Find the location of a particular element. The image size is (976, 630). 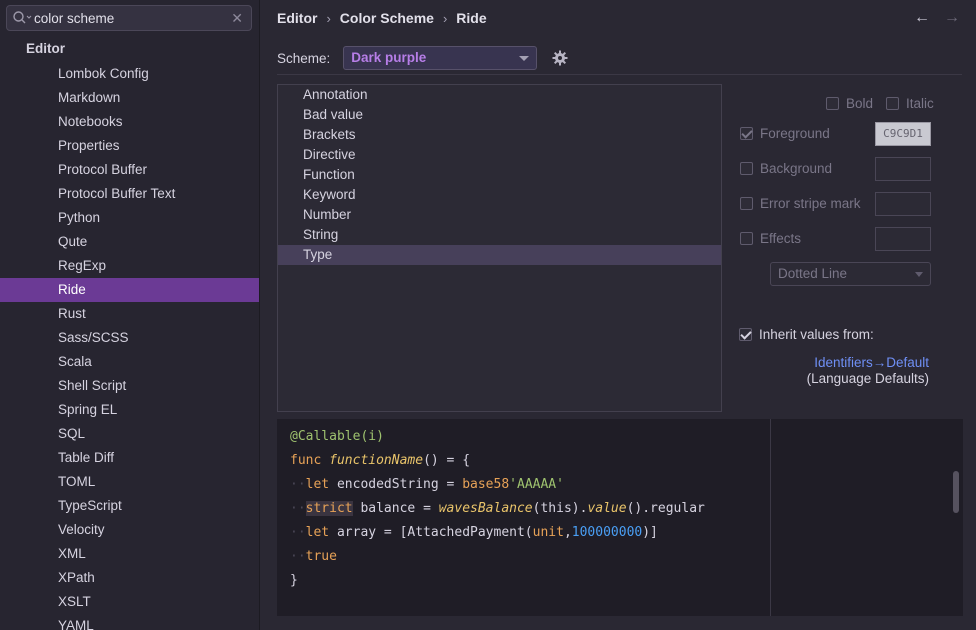

text-token: (this). is located at coordinates (560, 508).